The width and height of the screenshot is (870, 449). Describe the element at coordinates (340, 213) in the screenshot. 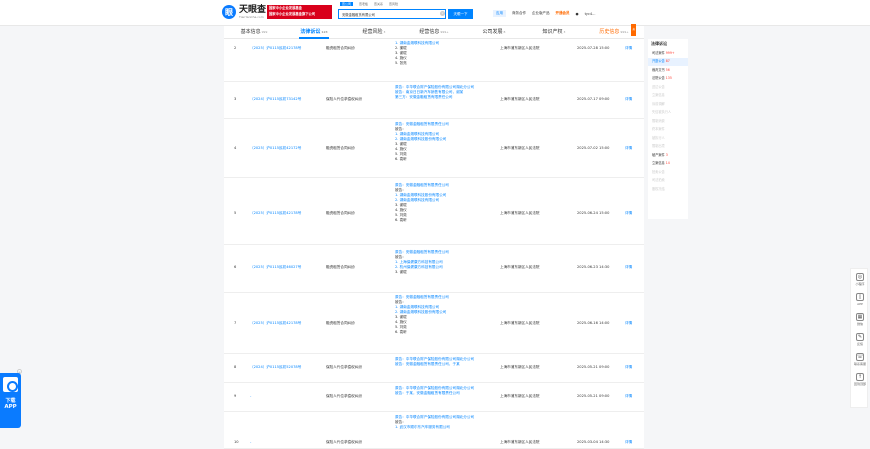

I see `case-cause: 融资租赁合同纠纷` at that location.